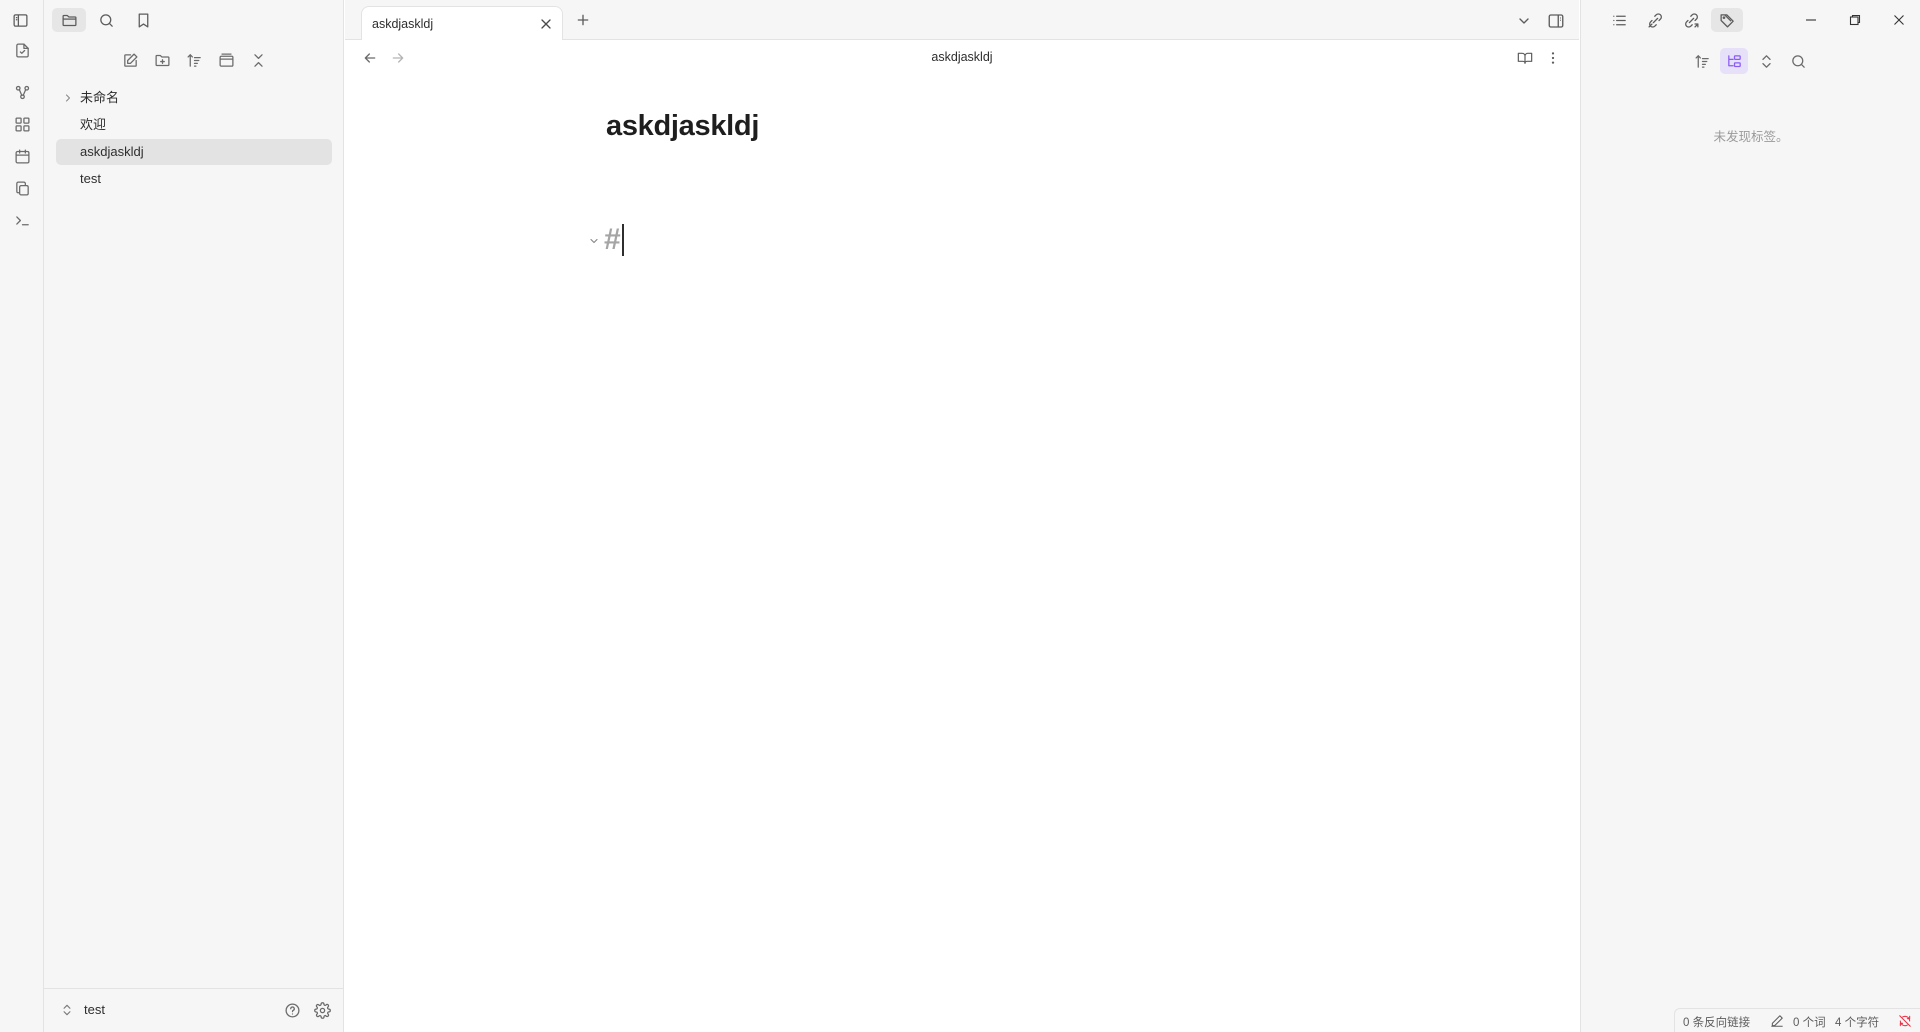  I want to click on reading-view-book-icon, so click(1525, 58).